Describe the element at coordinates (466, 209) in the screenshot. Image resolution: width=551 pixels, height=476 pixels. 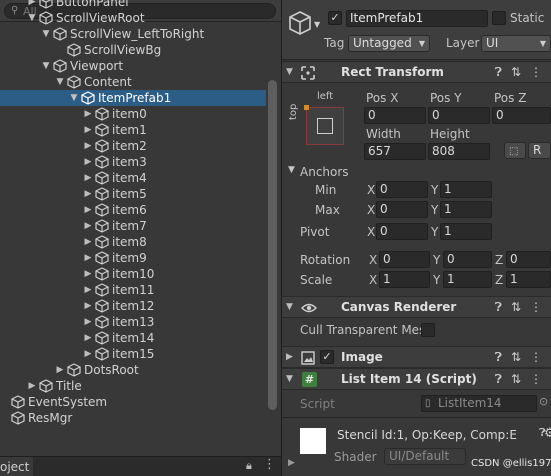
I see `anchor-max-y-input: 1` at that location.